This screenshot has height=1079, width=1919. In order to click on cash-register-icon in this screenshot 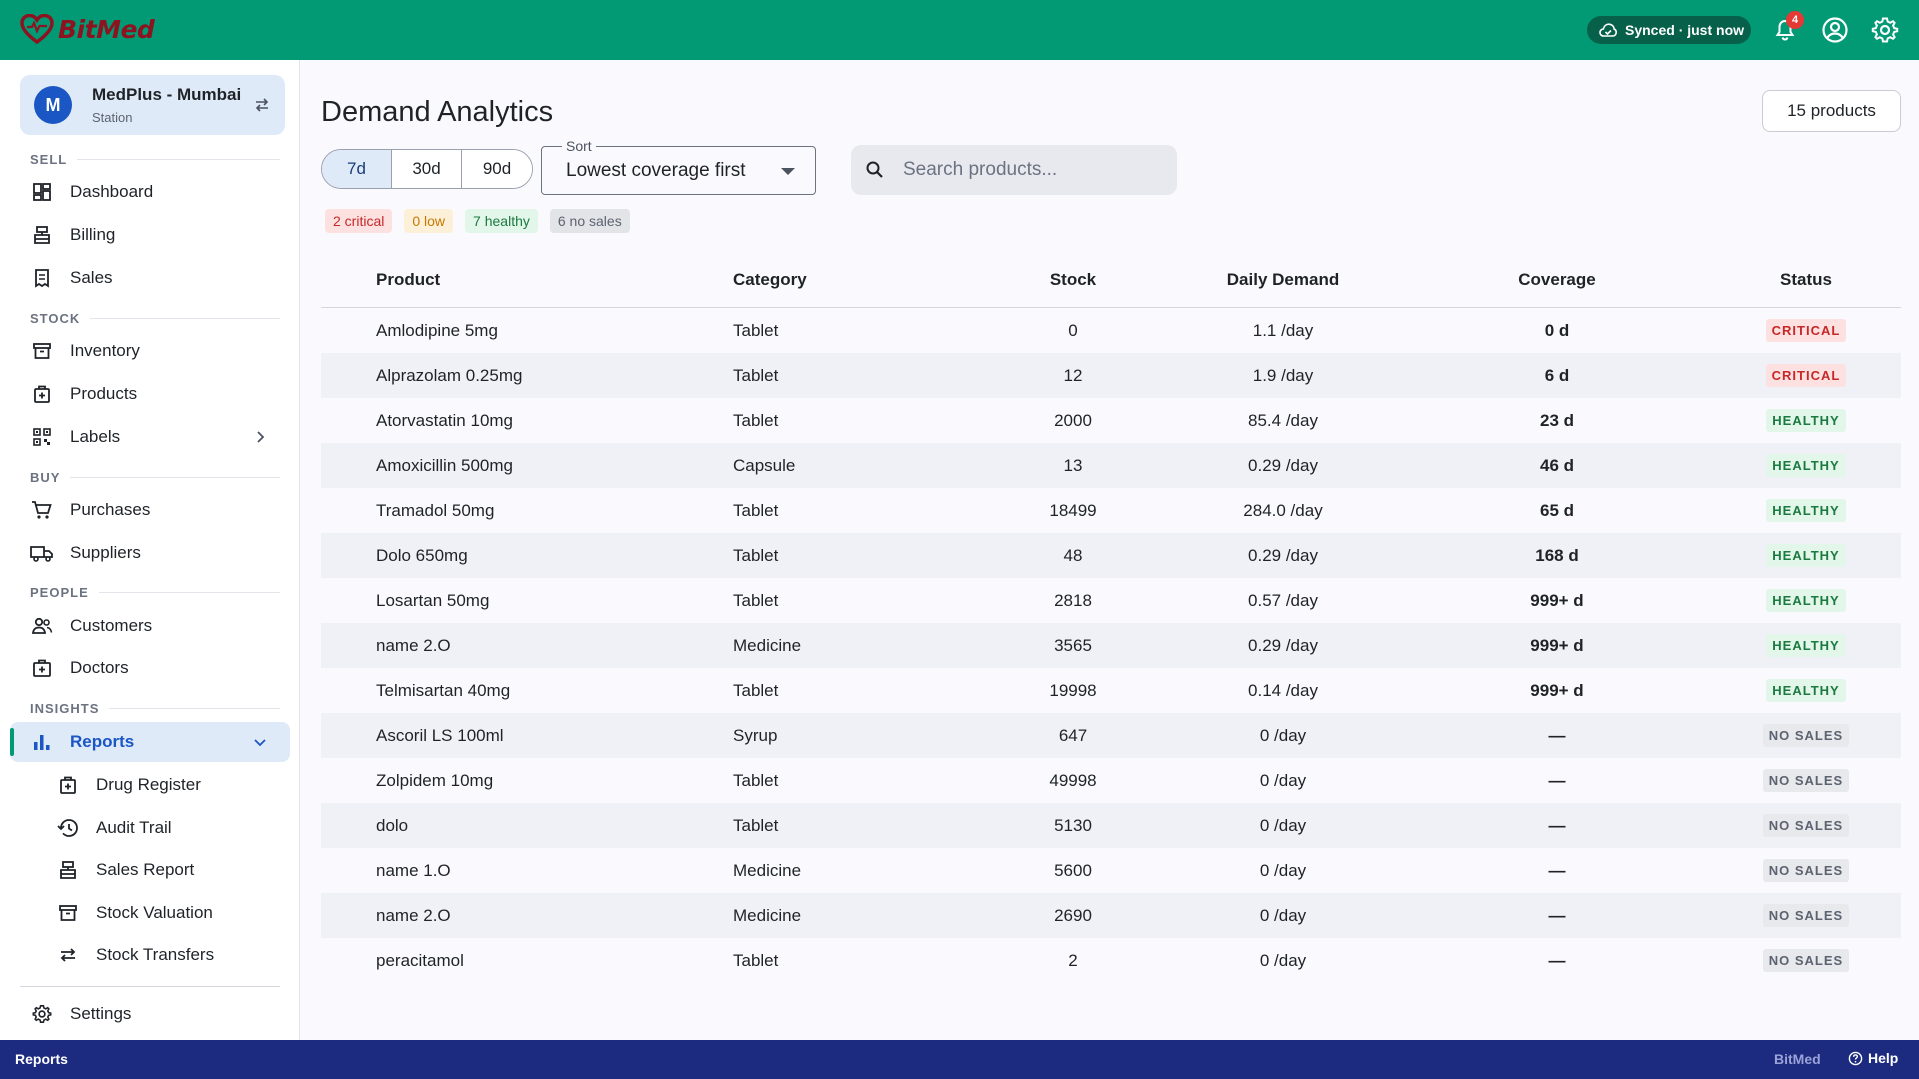, I will do `click(42, 235)`.